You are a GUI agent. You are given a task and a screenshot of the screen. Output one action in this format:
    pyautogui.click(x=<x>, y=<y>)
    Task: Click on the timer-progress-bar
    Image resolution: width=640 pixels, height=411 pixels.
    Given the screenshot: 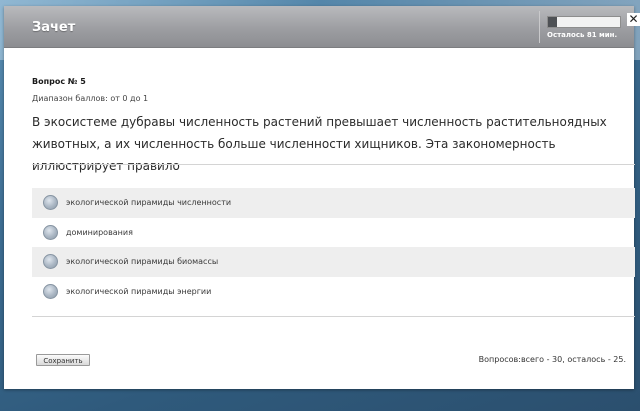 What is the action you would take?
    pyautogui.click(x=584, y=22)
    